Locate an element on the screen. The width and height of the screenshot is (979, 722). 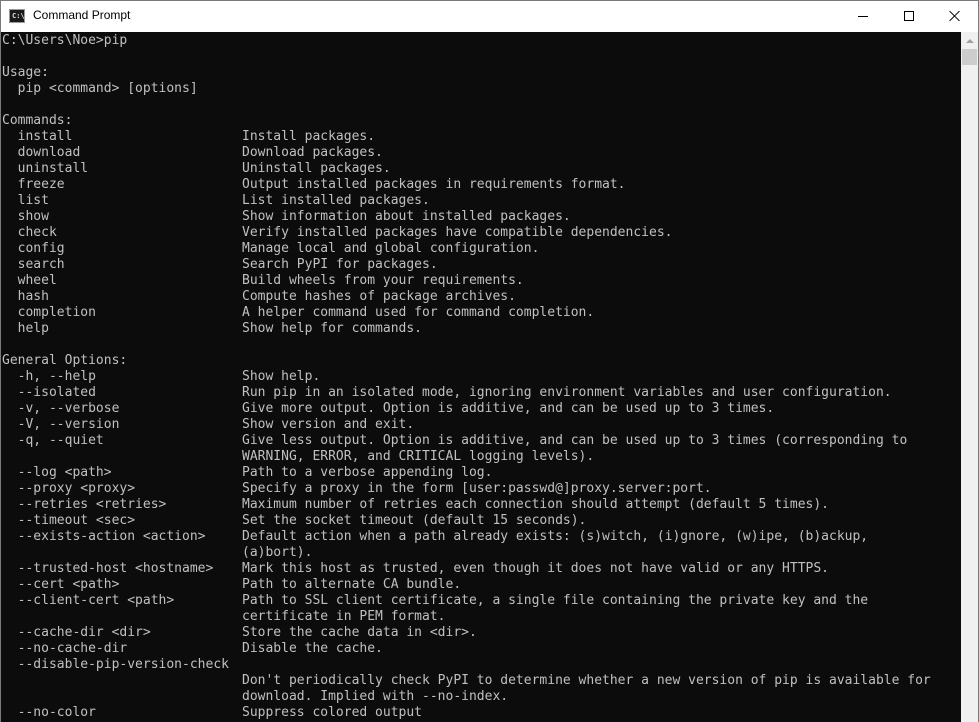
maximize-icon is located at coordinates (909, 16).